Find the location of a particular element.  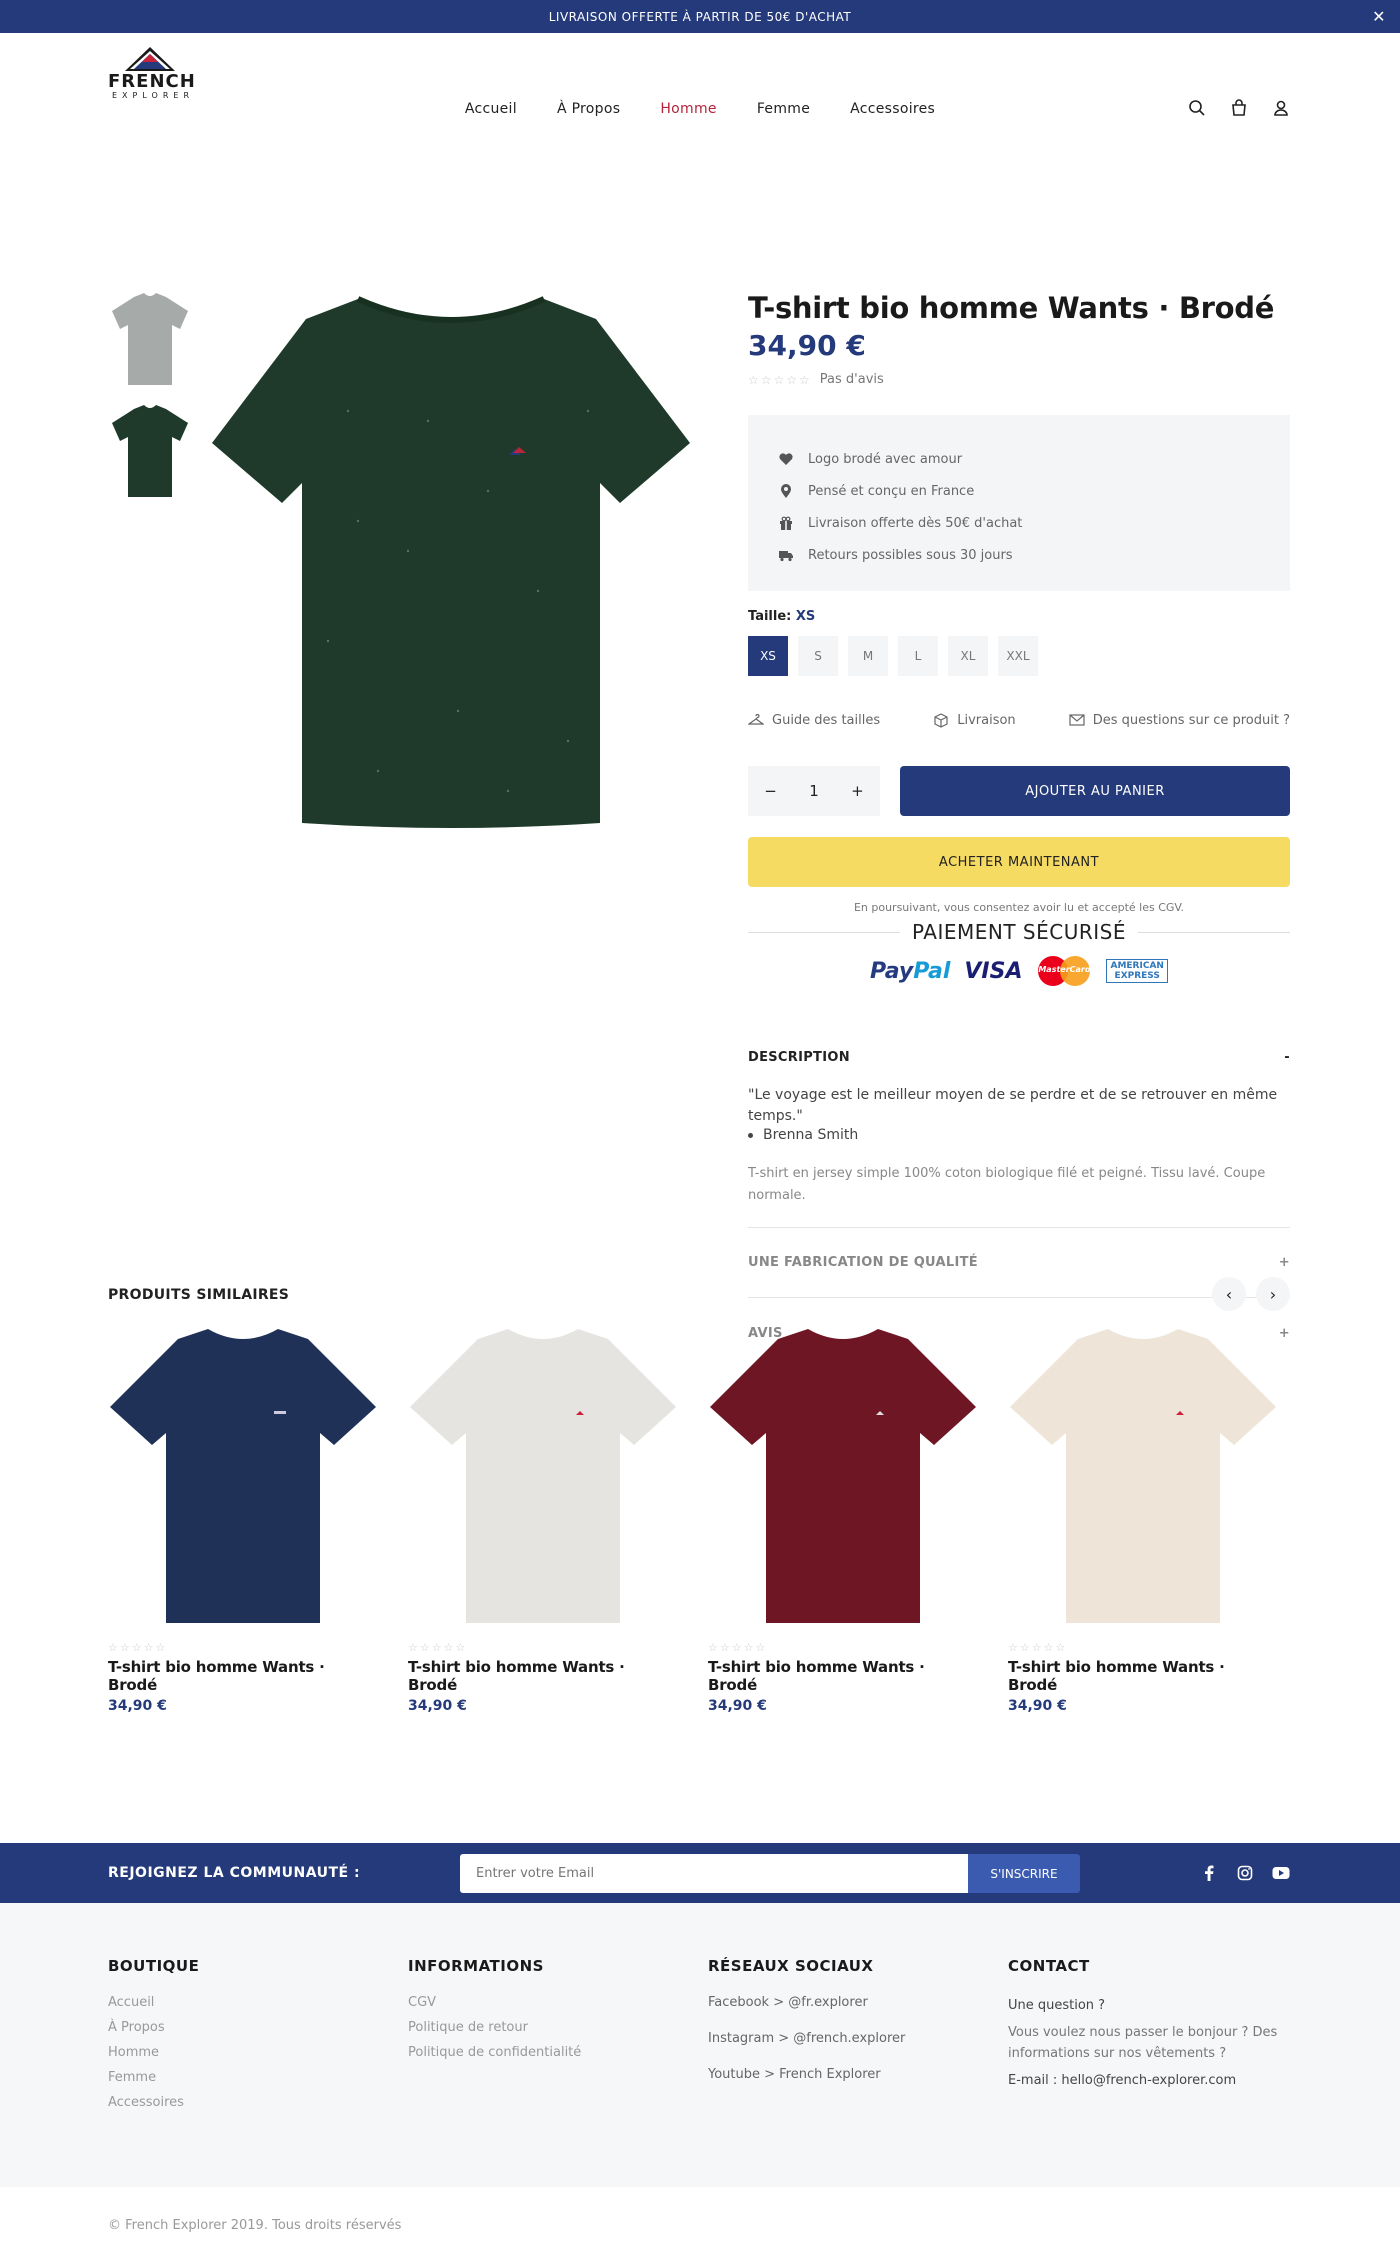

accordion-quality-toggle: + is located at coordinates (1284, 1262).